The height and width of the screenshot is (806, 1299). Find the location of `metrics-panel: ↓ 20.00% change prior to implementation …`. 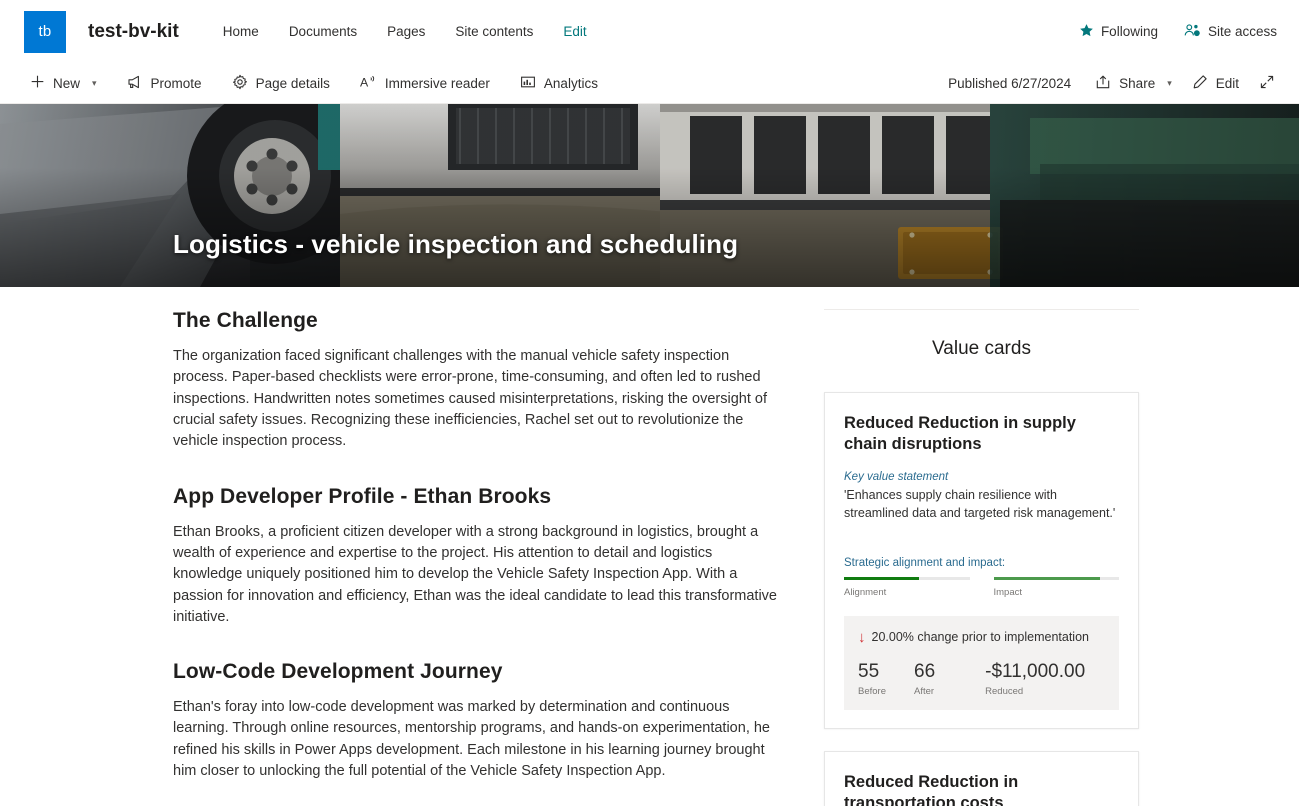

metrics-panel: ↓ 20.00% change prior to implementation … is located at coordinates (981, 662).